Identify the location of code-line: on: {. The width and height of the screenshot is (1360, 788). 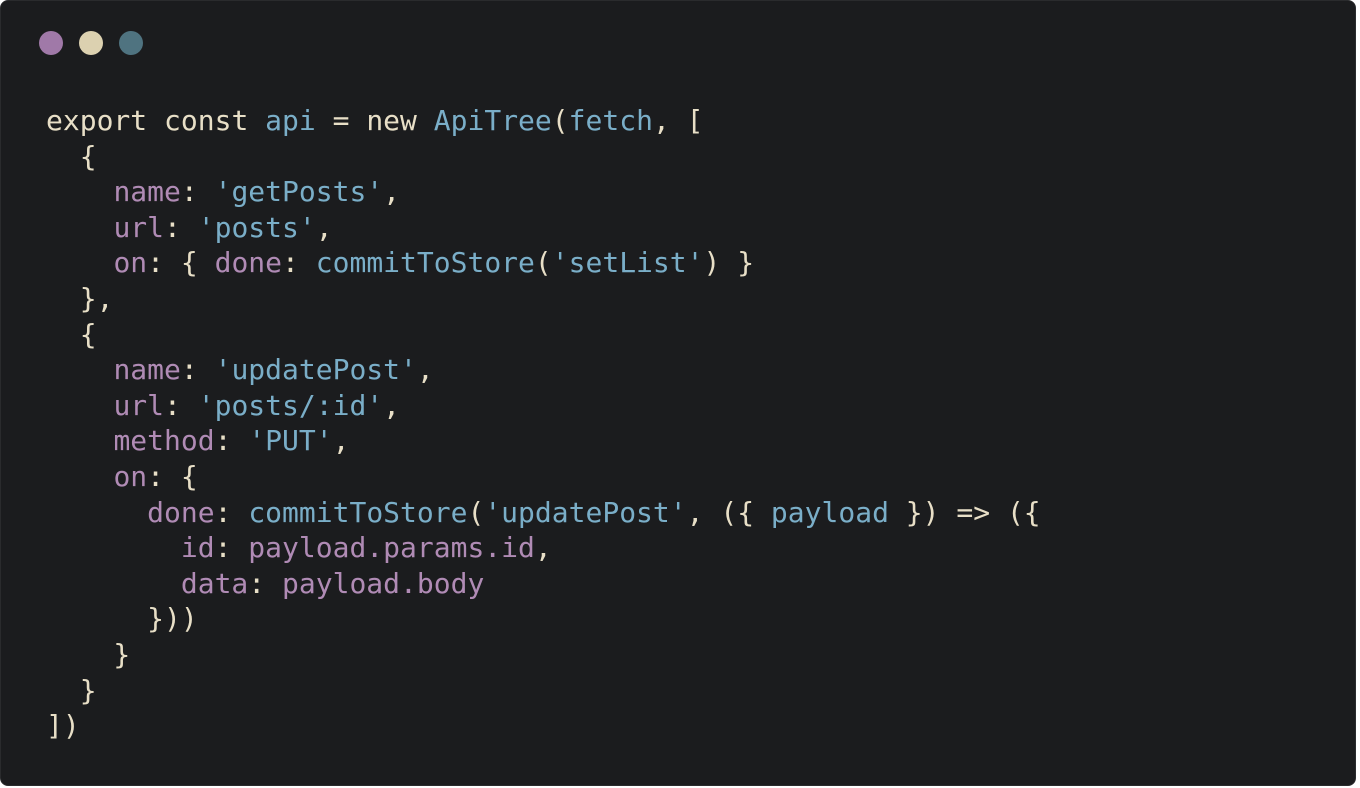
(543, 477).